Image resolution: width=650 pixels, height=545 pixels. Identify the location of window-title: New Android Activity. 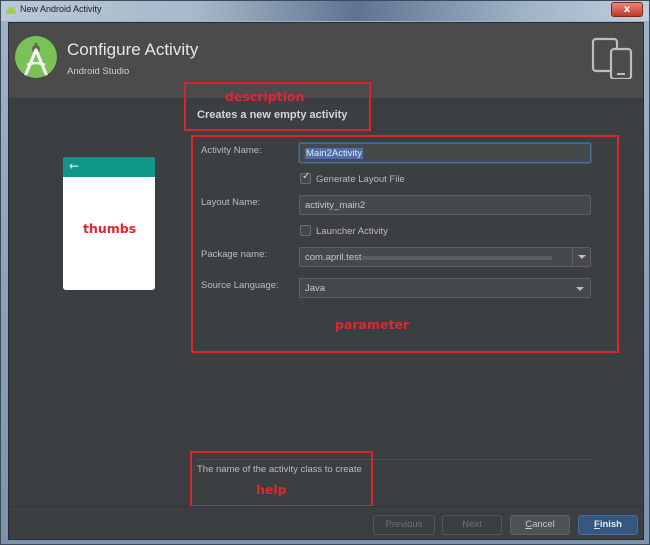
(61, 9).